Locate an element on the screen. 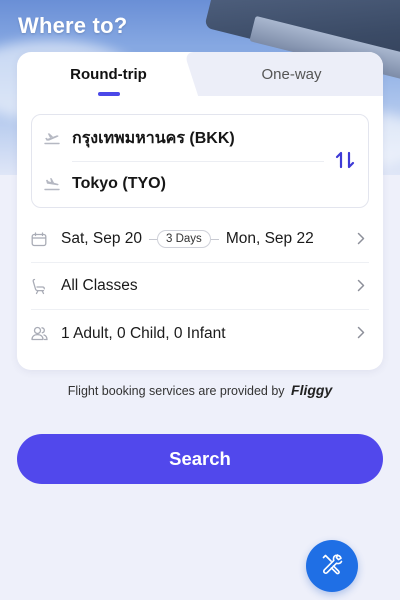  depart-date: Sat, Sep 20 is located at coordinates (102, 238).